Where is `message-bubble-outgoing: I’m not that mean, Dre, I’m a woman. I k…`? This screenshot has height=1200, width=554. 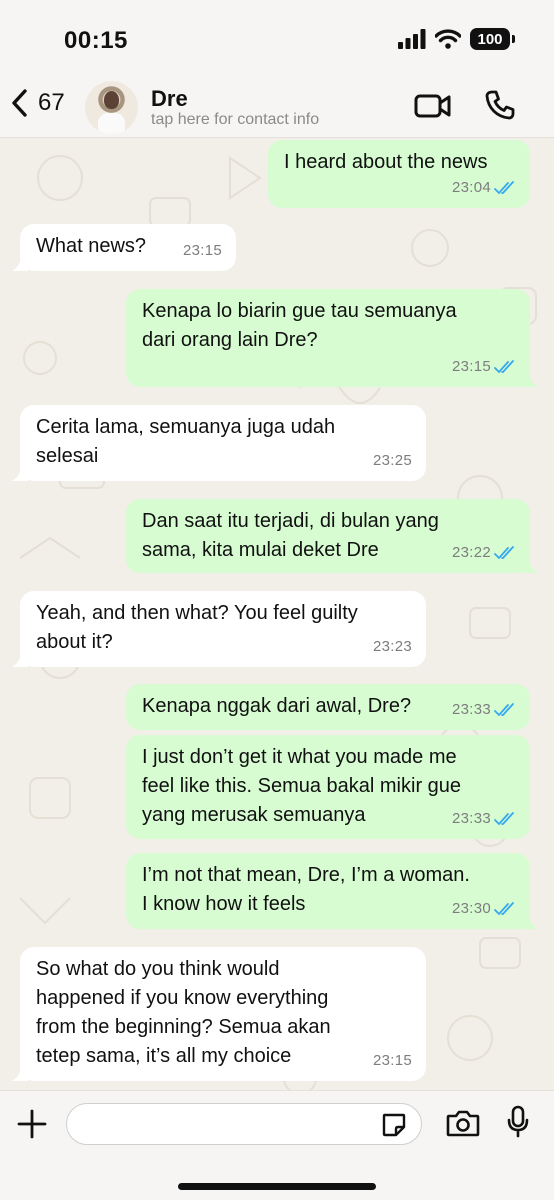
message-bubble-outgoing: I’m not that mean, Dre, I’m a woman. I k… is located at coordinates (332, 891).